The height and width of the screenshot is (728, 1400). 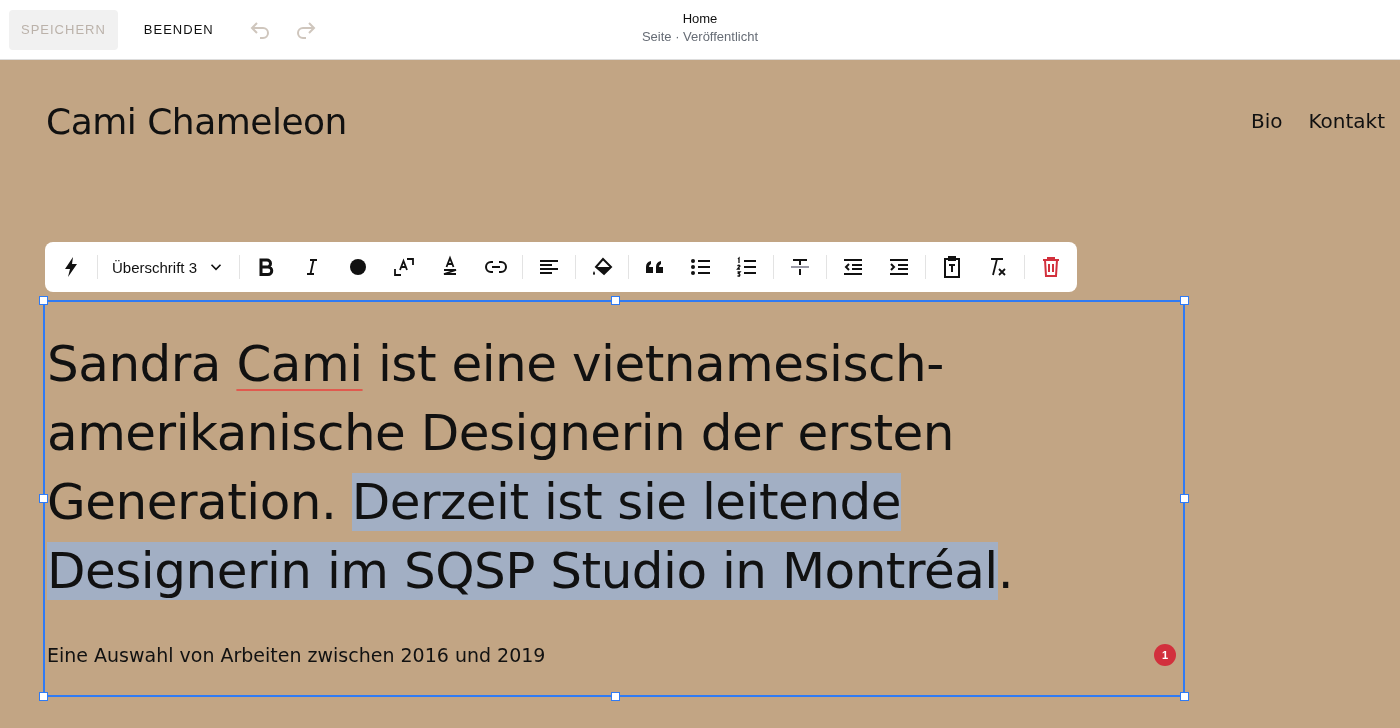 What do you see at coordinates (700, 36) in the screenshot?
I see `page-status: Seite · Veröffentlicht` at bounding box center [700, 36].